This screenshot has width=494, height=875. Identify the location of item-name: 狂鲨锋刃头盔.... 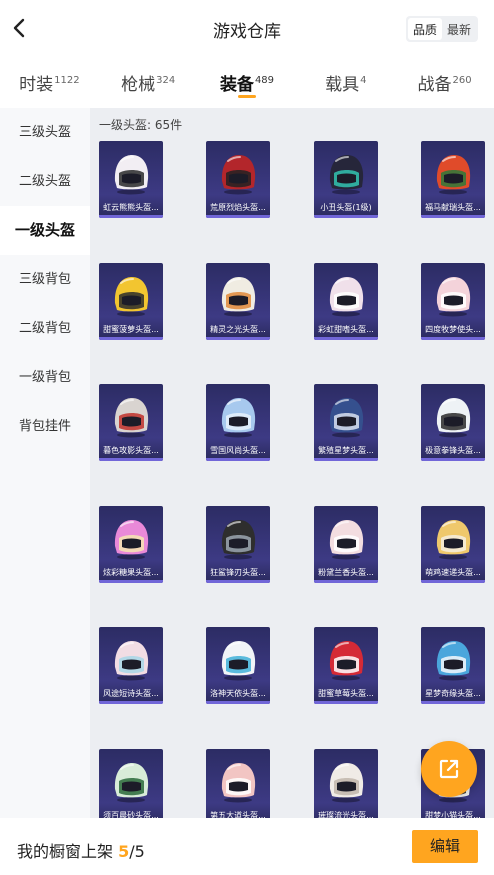
(238, 572).